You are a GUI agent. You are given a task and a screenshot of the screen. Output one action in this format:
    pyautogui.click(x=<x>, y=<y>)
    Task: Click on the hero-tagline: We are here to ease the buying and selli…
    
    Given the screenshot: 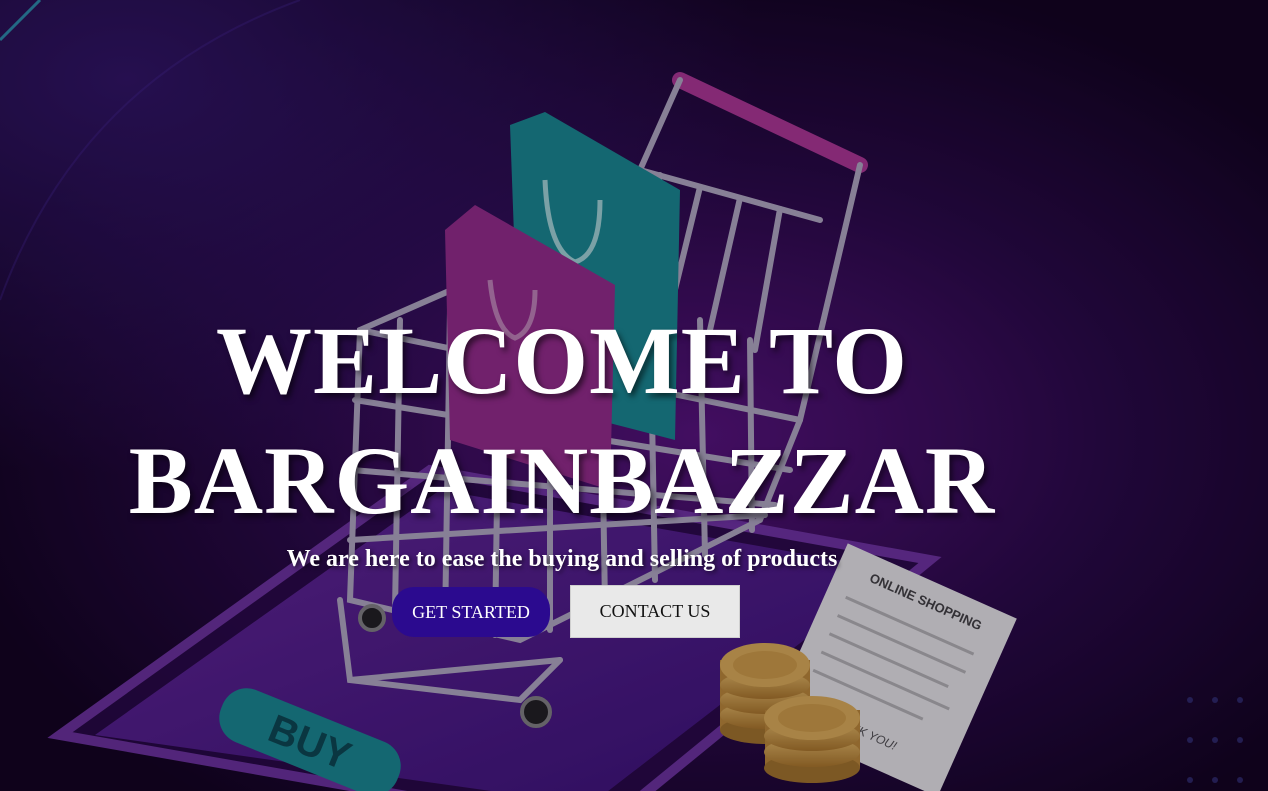 What is the action you would take?
    pyautogui.click(x=562, y=559)
    